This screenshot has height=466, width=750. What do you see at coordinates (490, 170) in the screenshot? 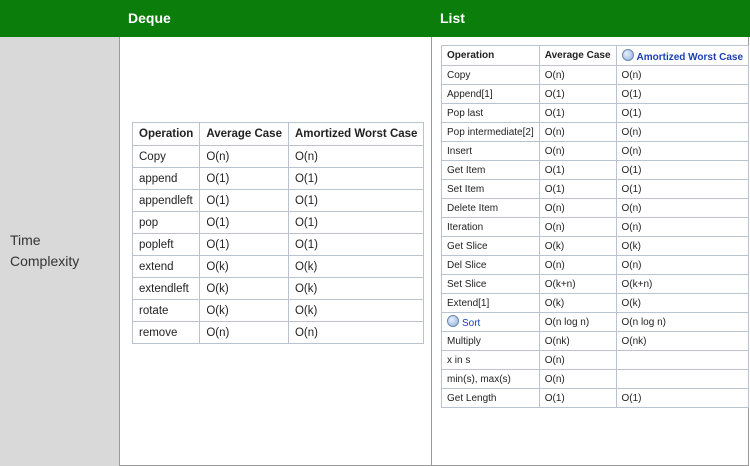
I see `table-cell: Get Item` at bounding box center [490, 170].